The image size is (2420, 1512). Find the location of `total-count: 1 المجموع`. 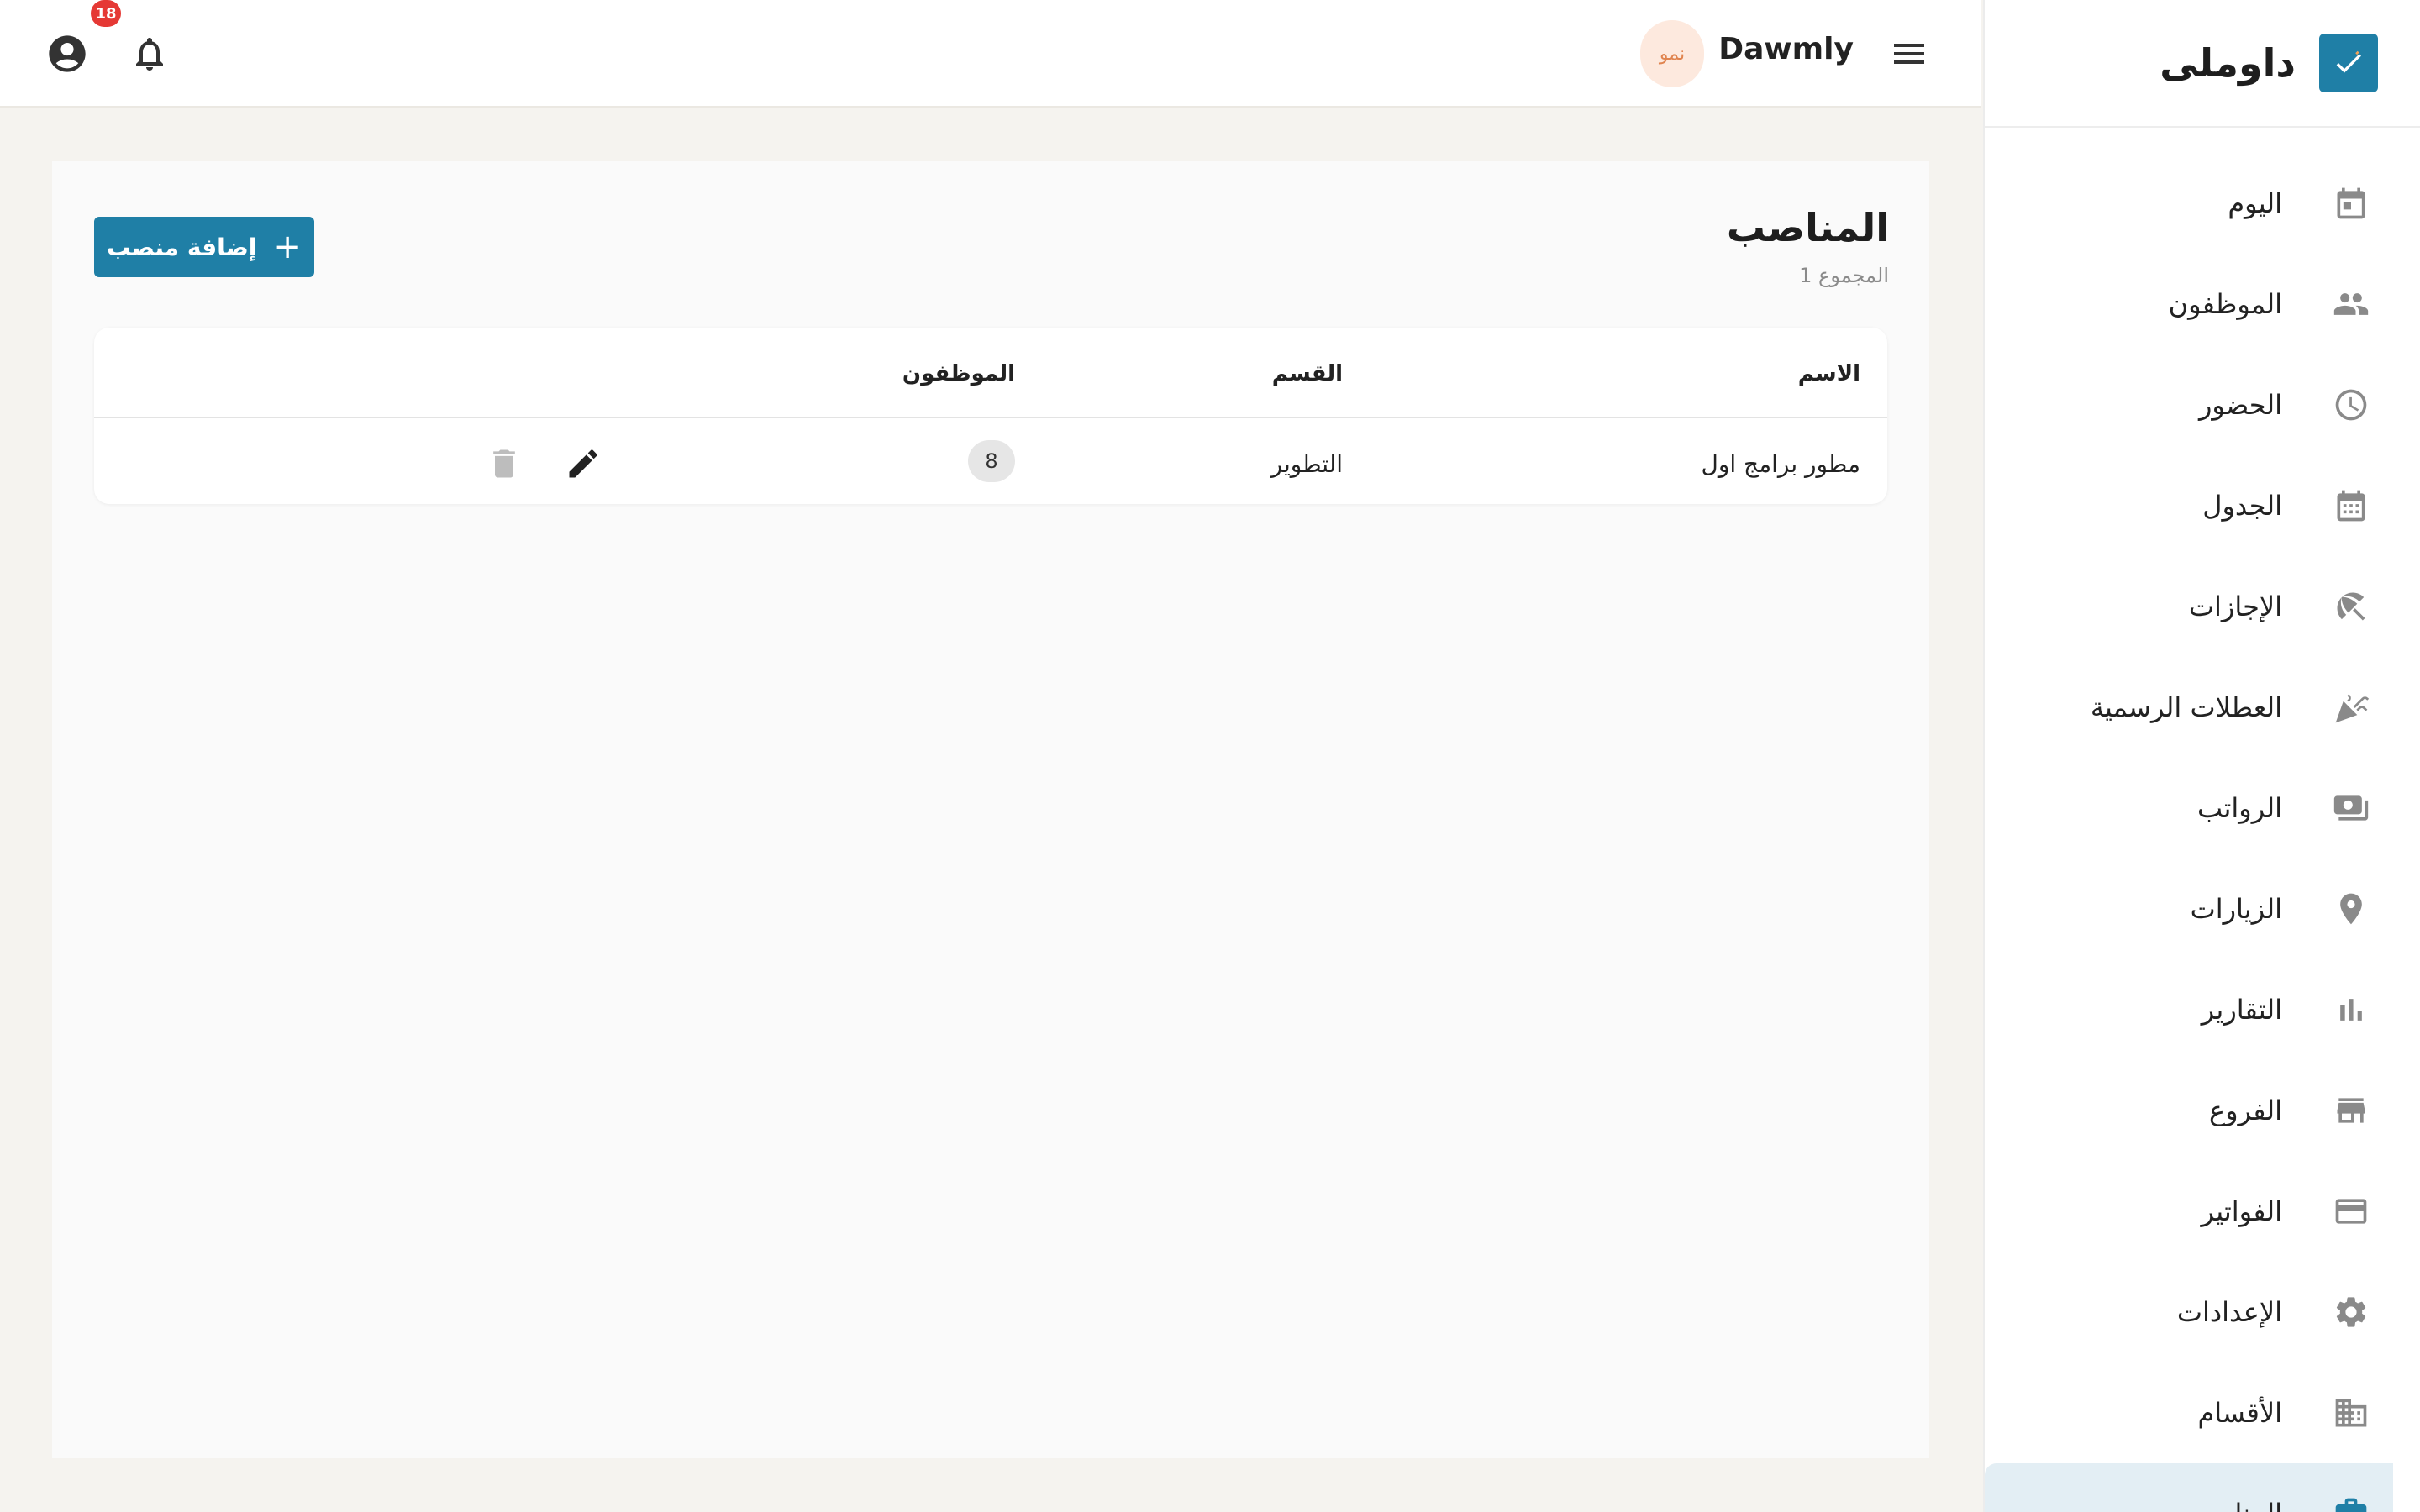

total-count: 1 المجموع is located at coordinates (1844, 275).